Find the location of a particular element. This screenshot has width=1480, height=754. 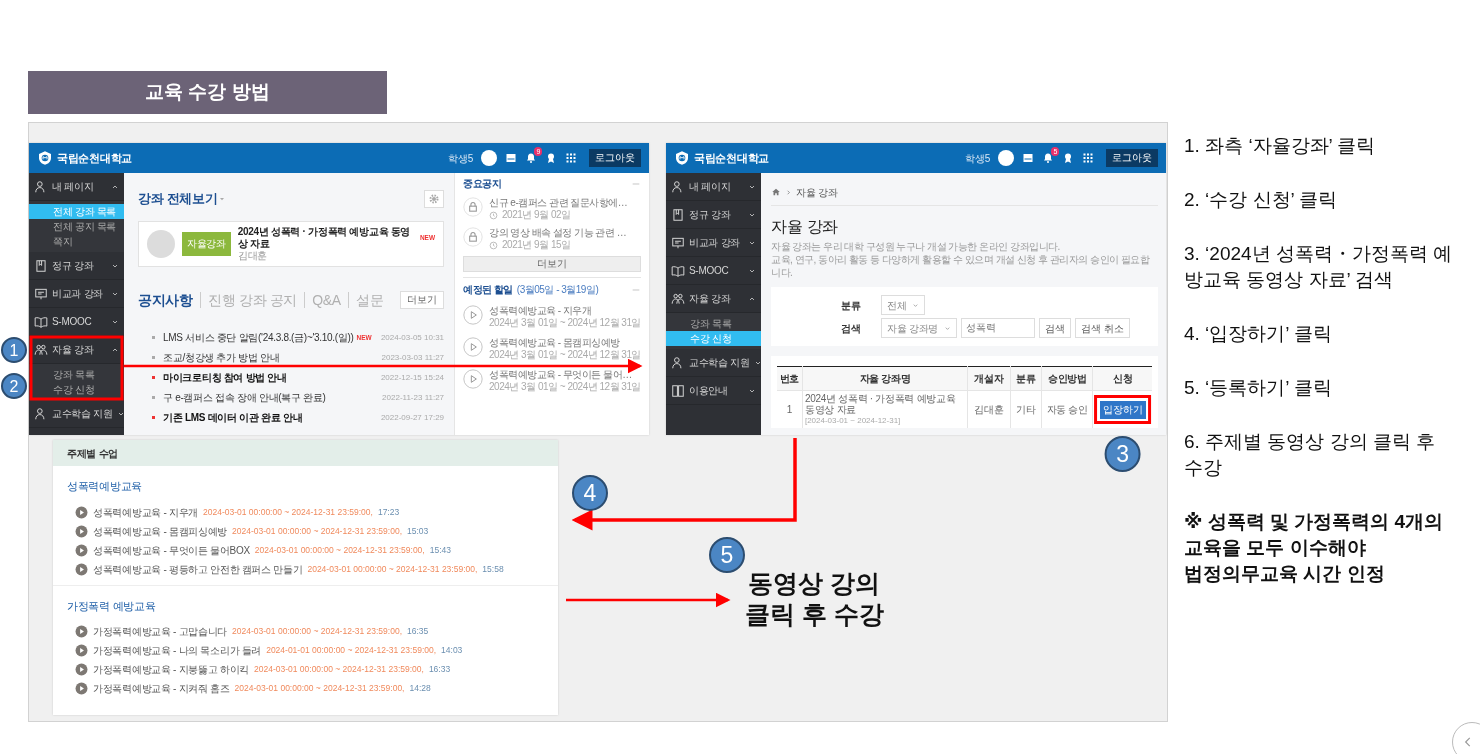

column-header: 개설자 is located at coordinates (989, 378).